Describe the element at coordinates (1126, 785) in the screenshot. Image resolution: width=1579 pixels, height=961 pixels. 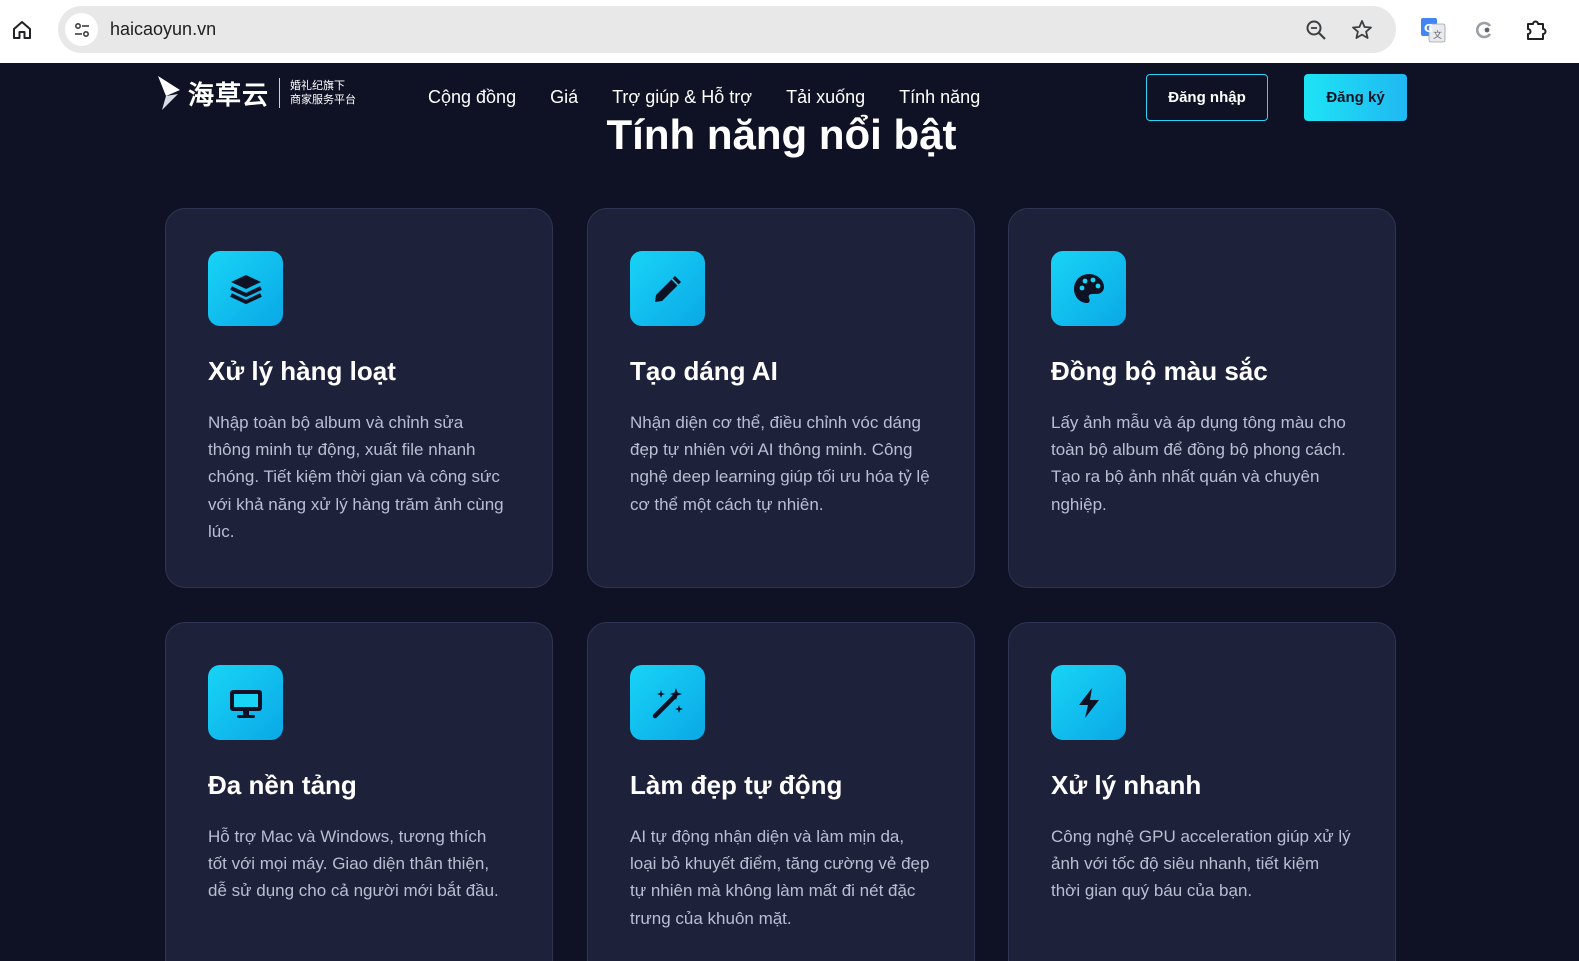
I see `feature-title: Xử lý nhanh` at that location.